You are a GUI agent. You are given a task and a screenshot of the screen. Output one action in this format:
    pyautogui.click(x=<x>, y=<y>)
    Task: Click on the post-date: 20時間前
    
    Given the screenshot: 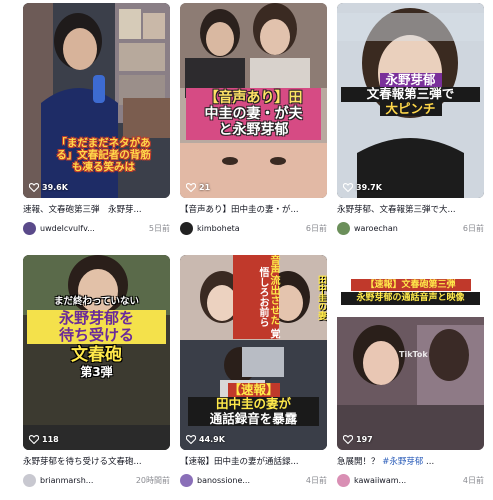 What is the action you would take?
    pyautogui.click(x=152, y=480)
    